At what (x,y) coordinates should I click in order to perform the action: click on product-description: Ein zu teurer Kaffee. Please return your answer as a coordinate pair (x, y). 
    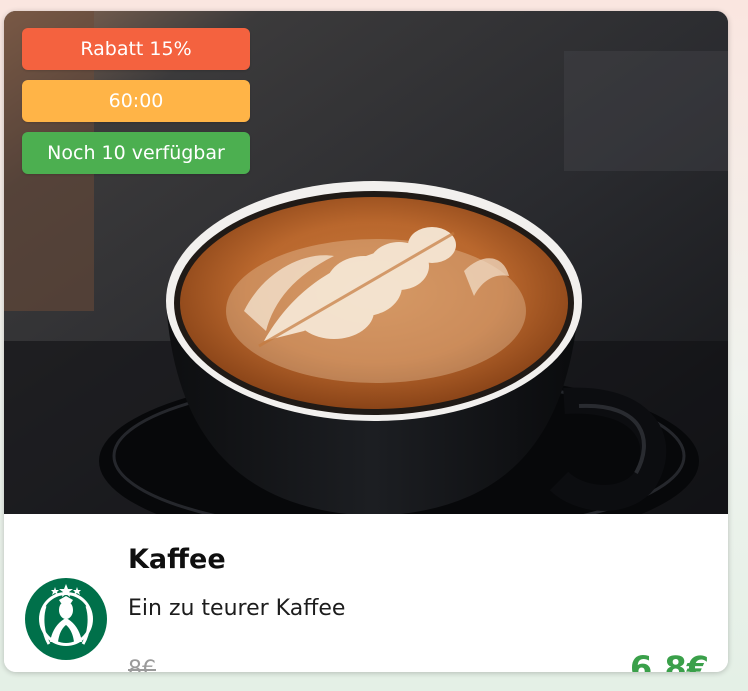
    Looking at the image, I should click on (237, 608).